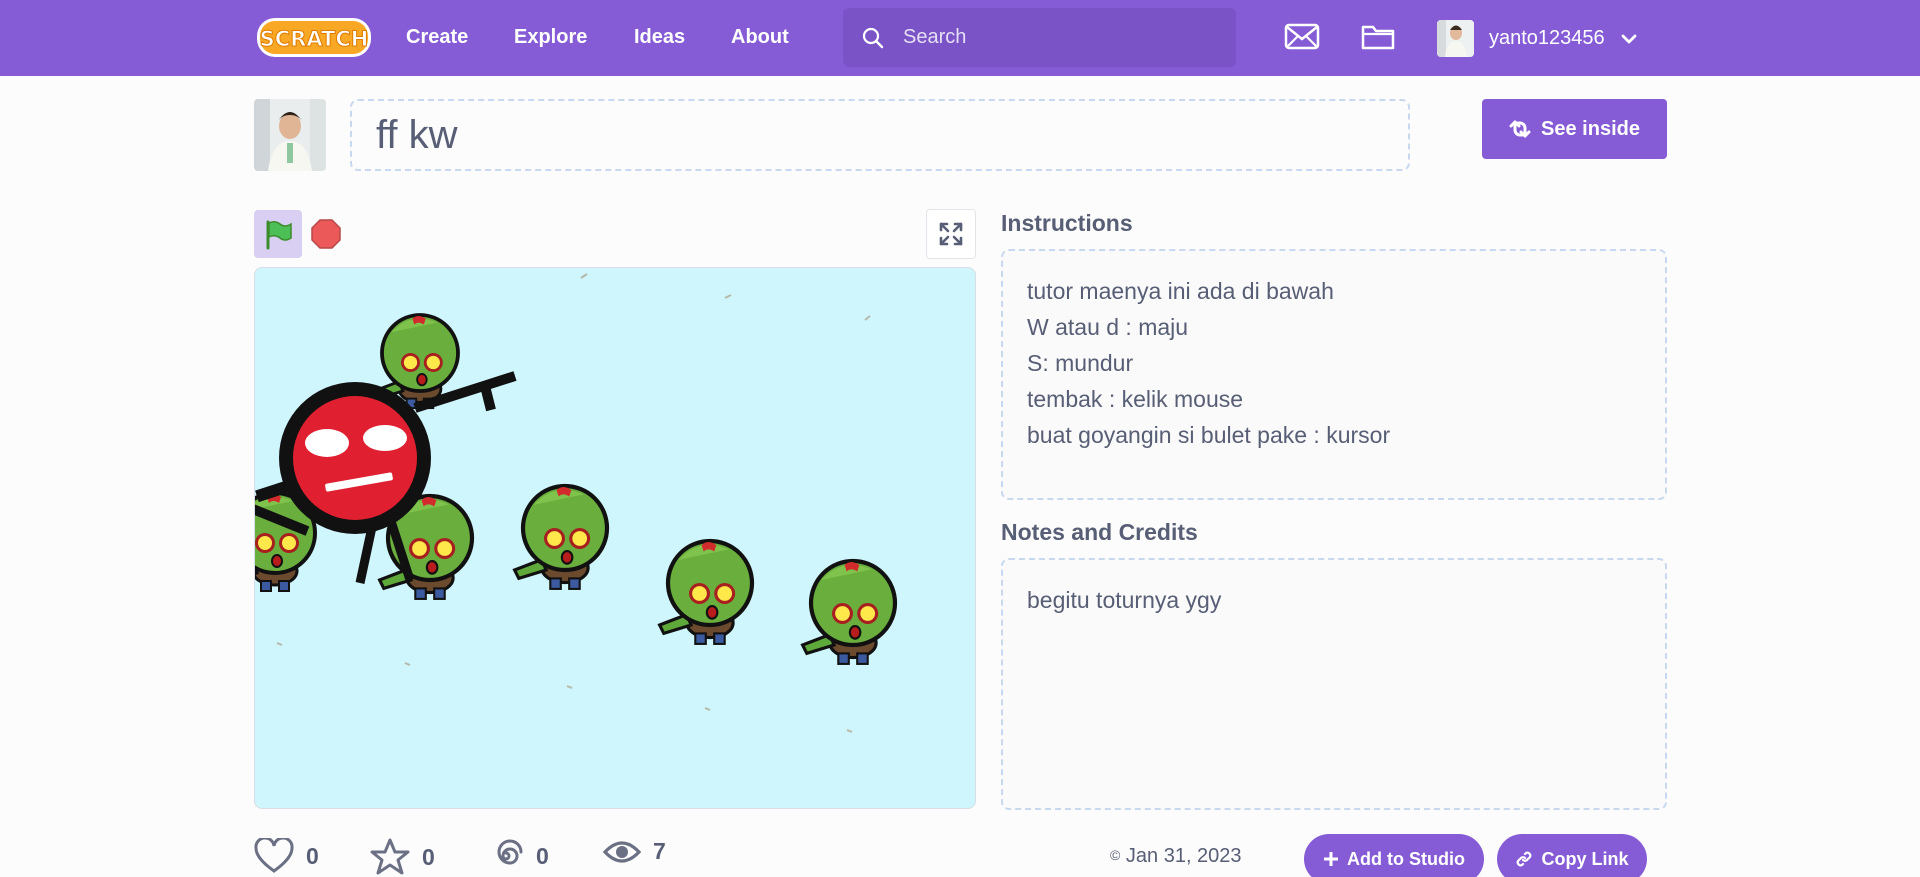  Describe the element at coordinates (873, 38) in the screenshot. I see `search-icon` at that location.